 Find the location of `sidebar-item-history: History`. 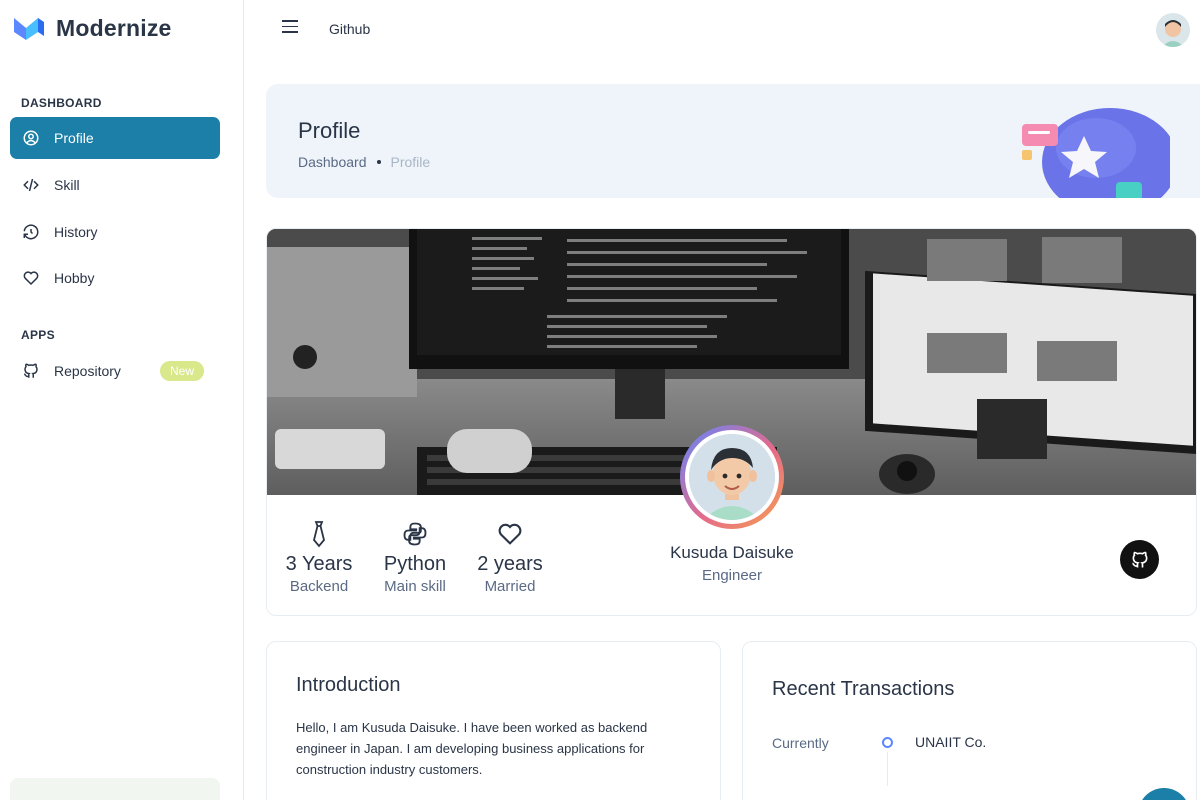

sidebar-item-history: History is located at coordinates (115, 232).